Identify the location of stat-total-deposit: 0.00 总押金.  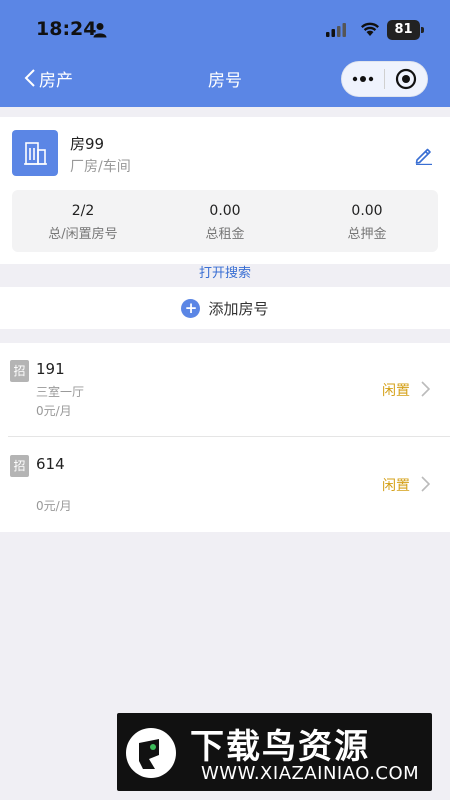
(367, 221).